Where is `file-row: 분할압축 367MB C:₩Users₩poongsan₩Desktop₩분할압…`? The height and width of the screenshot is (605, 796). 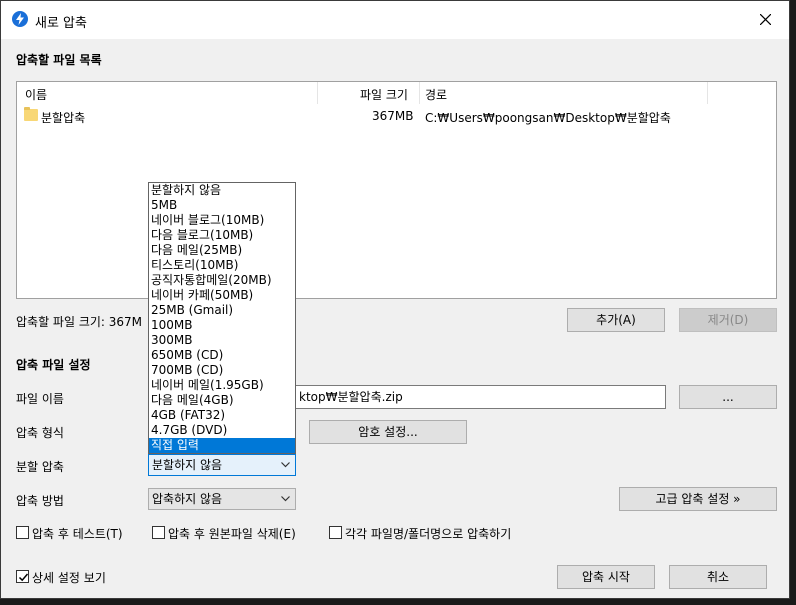
file-row: 분할압축 367MB C:₩Users₩poongsan₩Desktop₩분할압… is located at coordinates (396, 116).